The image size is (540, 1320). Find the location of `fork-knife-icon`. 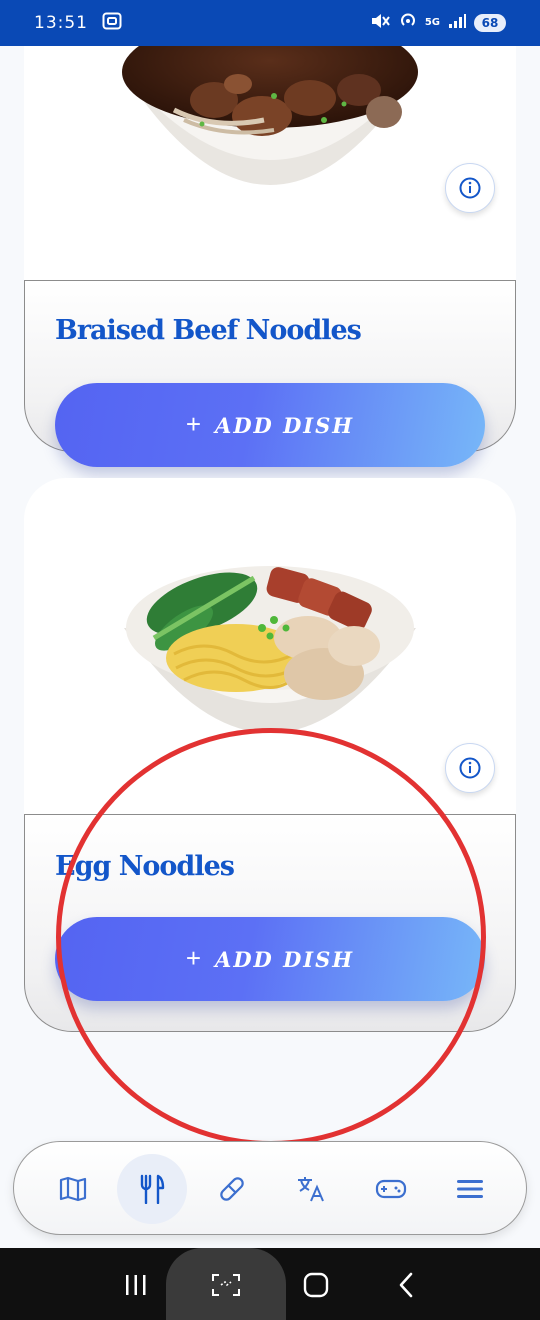

fork-knife-icon is located at coordinates (152, 1189).